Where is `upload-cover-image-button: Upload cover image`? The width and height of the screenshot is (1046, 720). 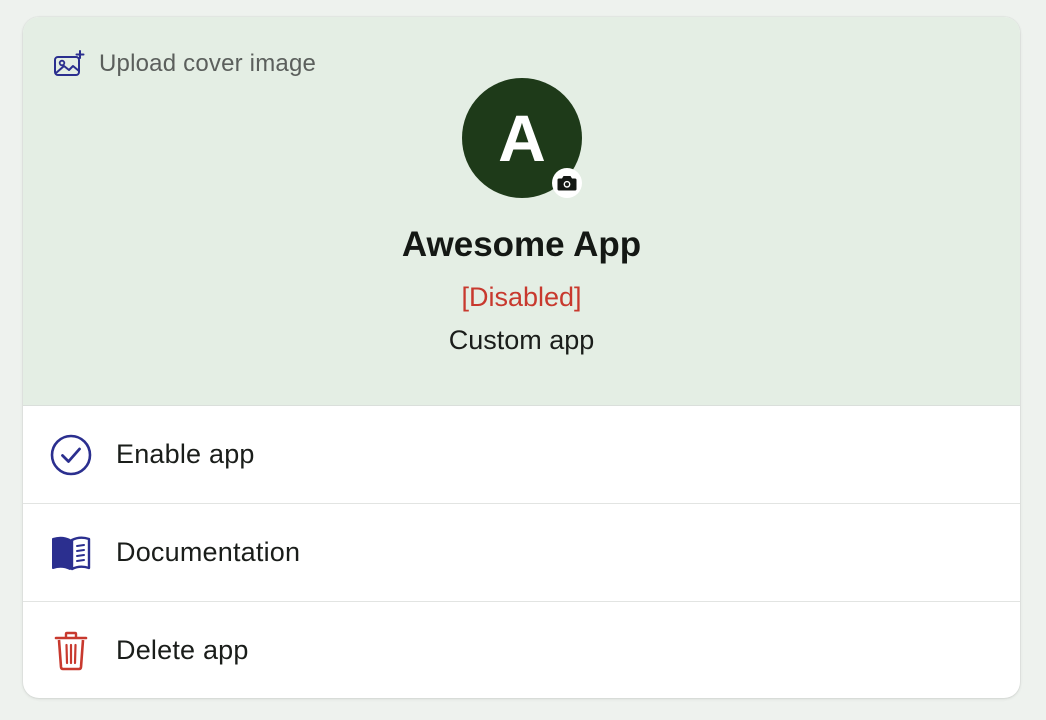 upload-cover-image-button: Upload cover image is located at coordinates (184, 64).